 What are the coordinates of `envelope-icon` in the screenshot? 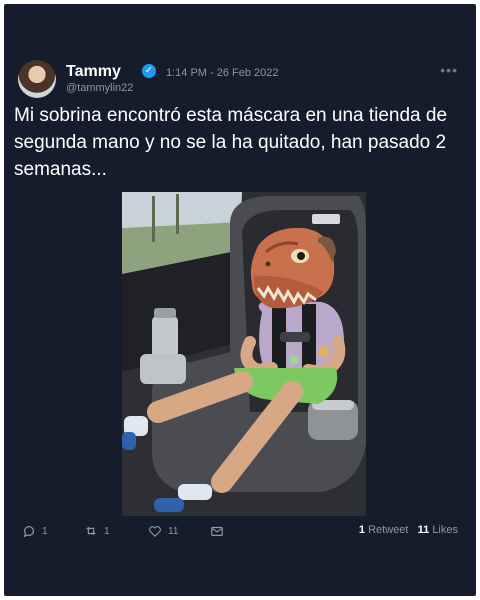 It's located at (217, 531).